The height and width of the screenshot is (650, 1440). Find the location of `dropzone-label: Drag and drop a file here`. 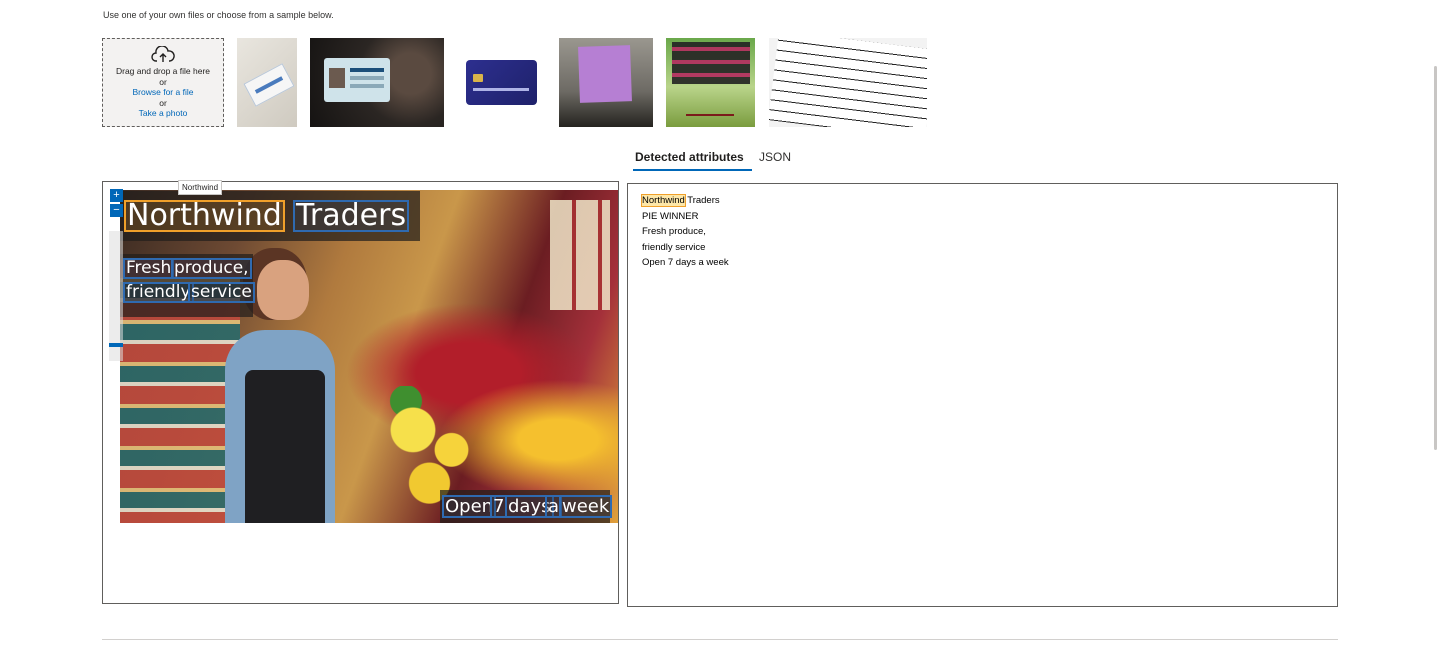

dropzone-label: Drag and drop a file here is located at coordinates (163, 71).